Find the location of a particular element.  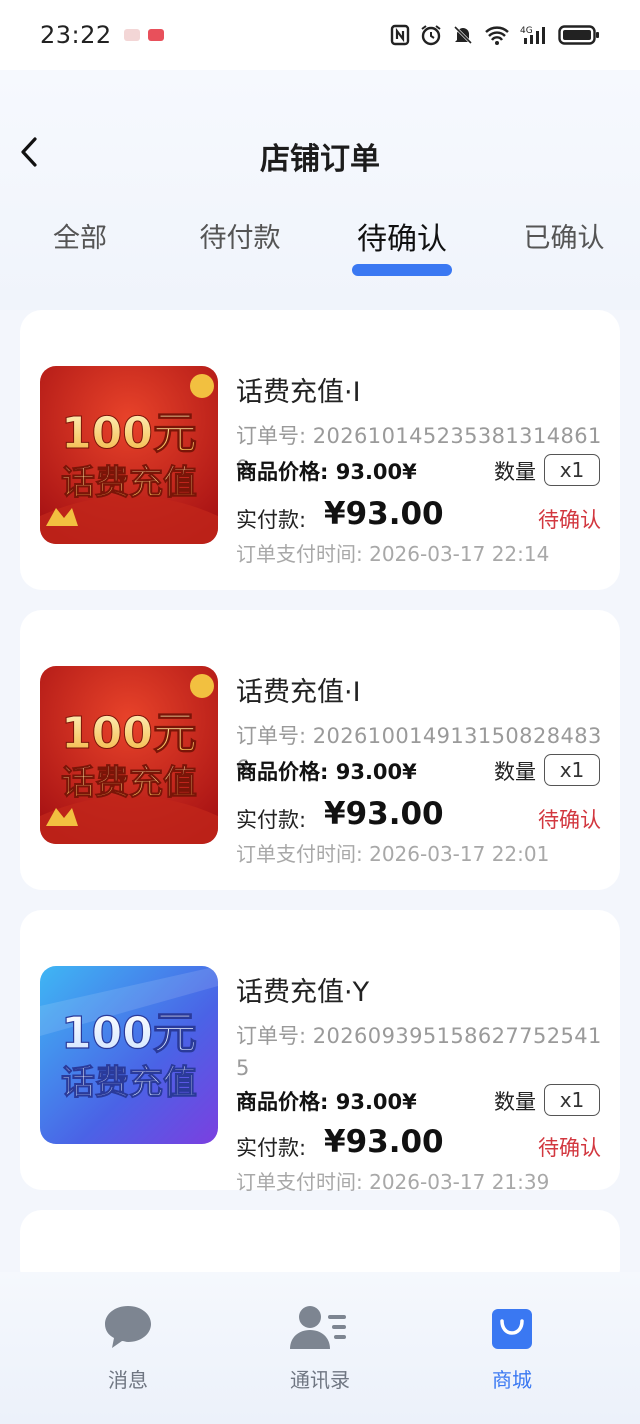

pay-time-value: 2026-03-17 22:14 is located at coordinates (459, 554).